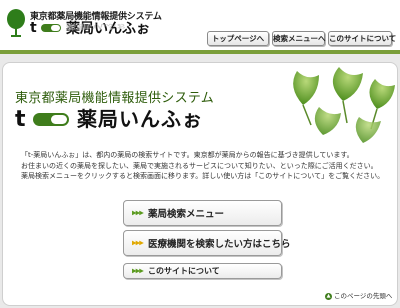  I want to click on page-top-link: ▲ このページの先頭へ, so click(358, 295).